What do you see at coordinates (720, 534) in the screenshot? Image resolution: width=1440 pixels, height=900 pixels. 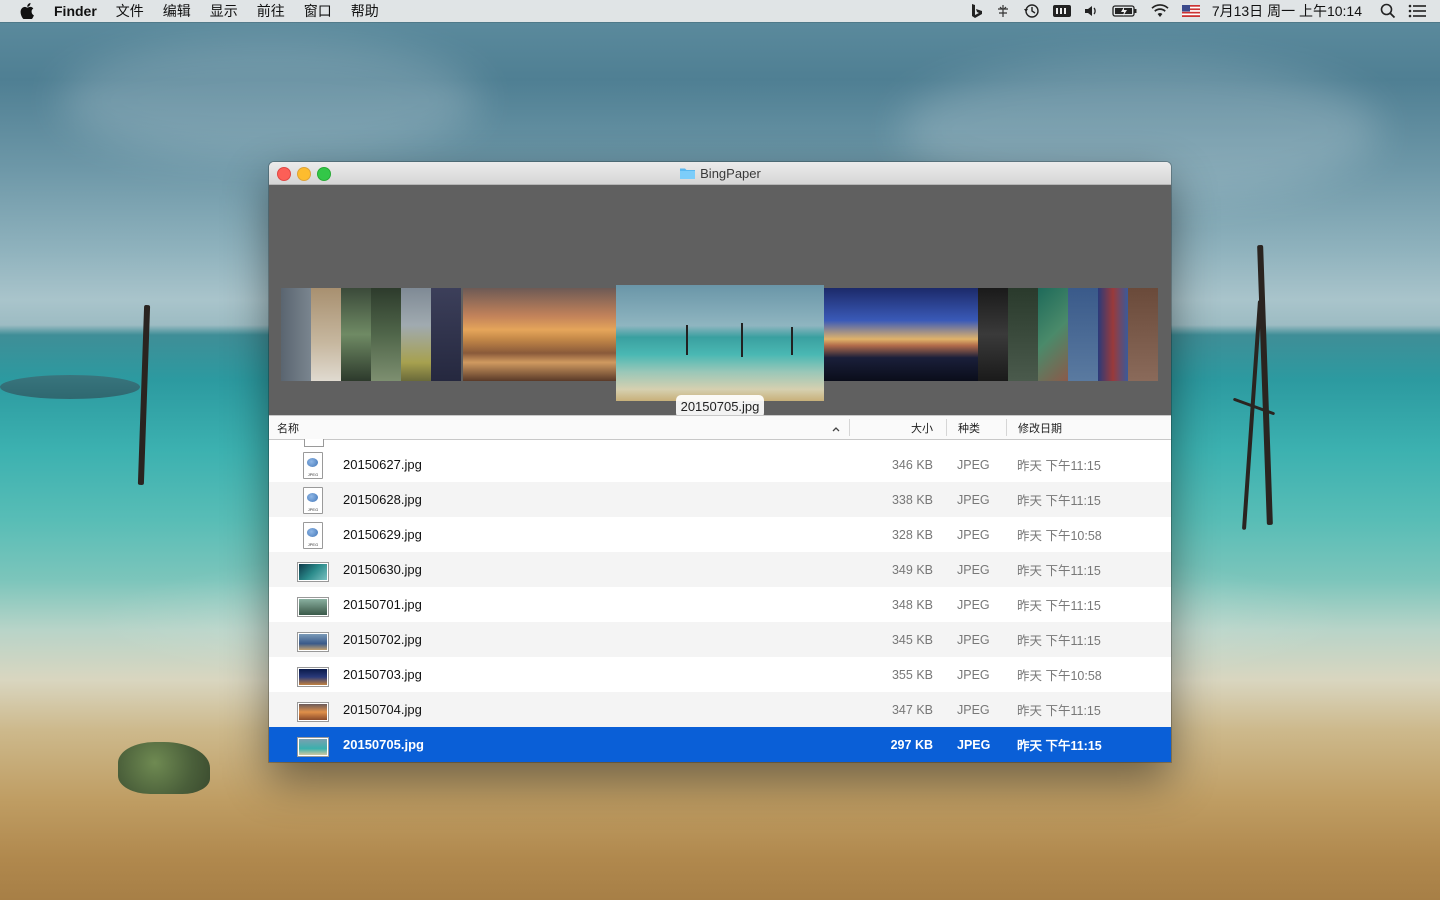 I see `file-row: JPEG 20150629.jpg 328 KB JPEG 昨天 下午10:58` at bounding box center [720, 534].